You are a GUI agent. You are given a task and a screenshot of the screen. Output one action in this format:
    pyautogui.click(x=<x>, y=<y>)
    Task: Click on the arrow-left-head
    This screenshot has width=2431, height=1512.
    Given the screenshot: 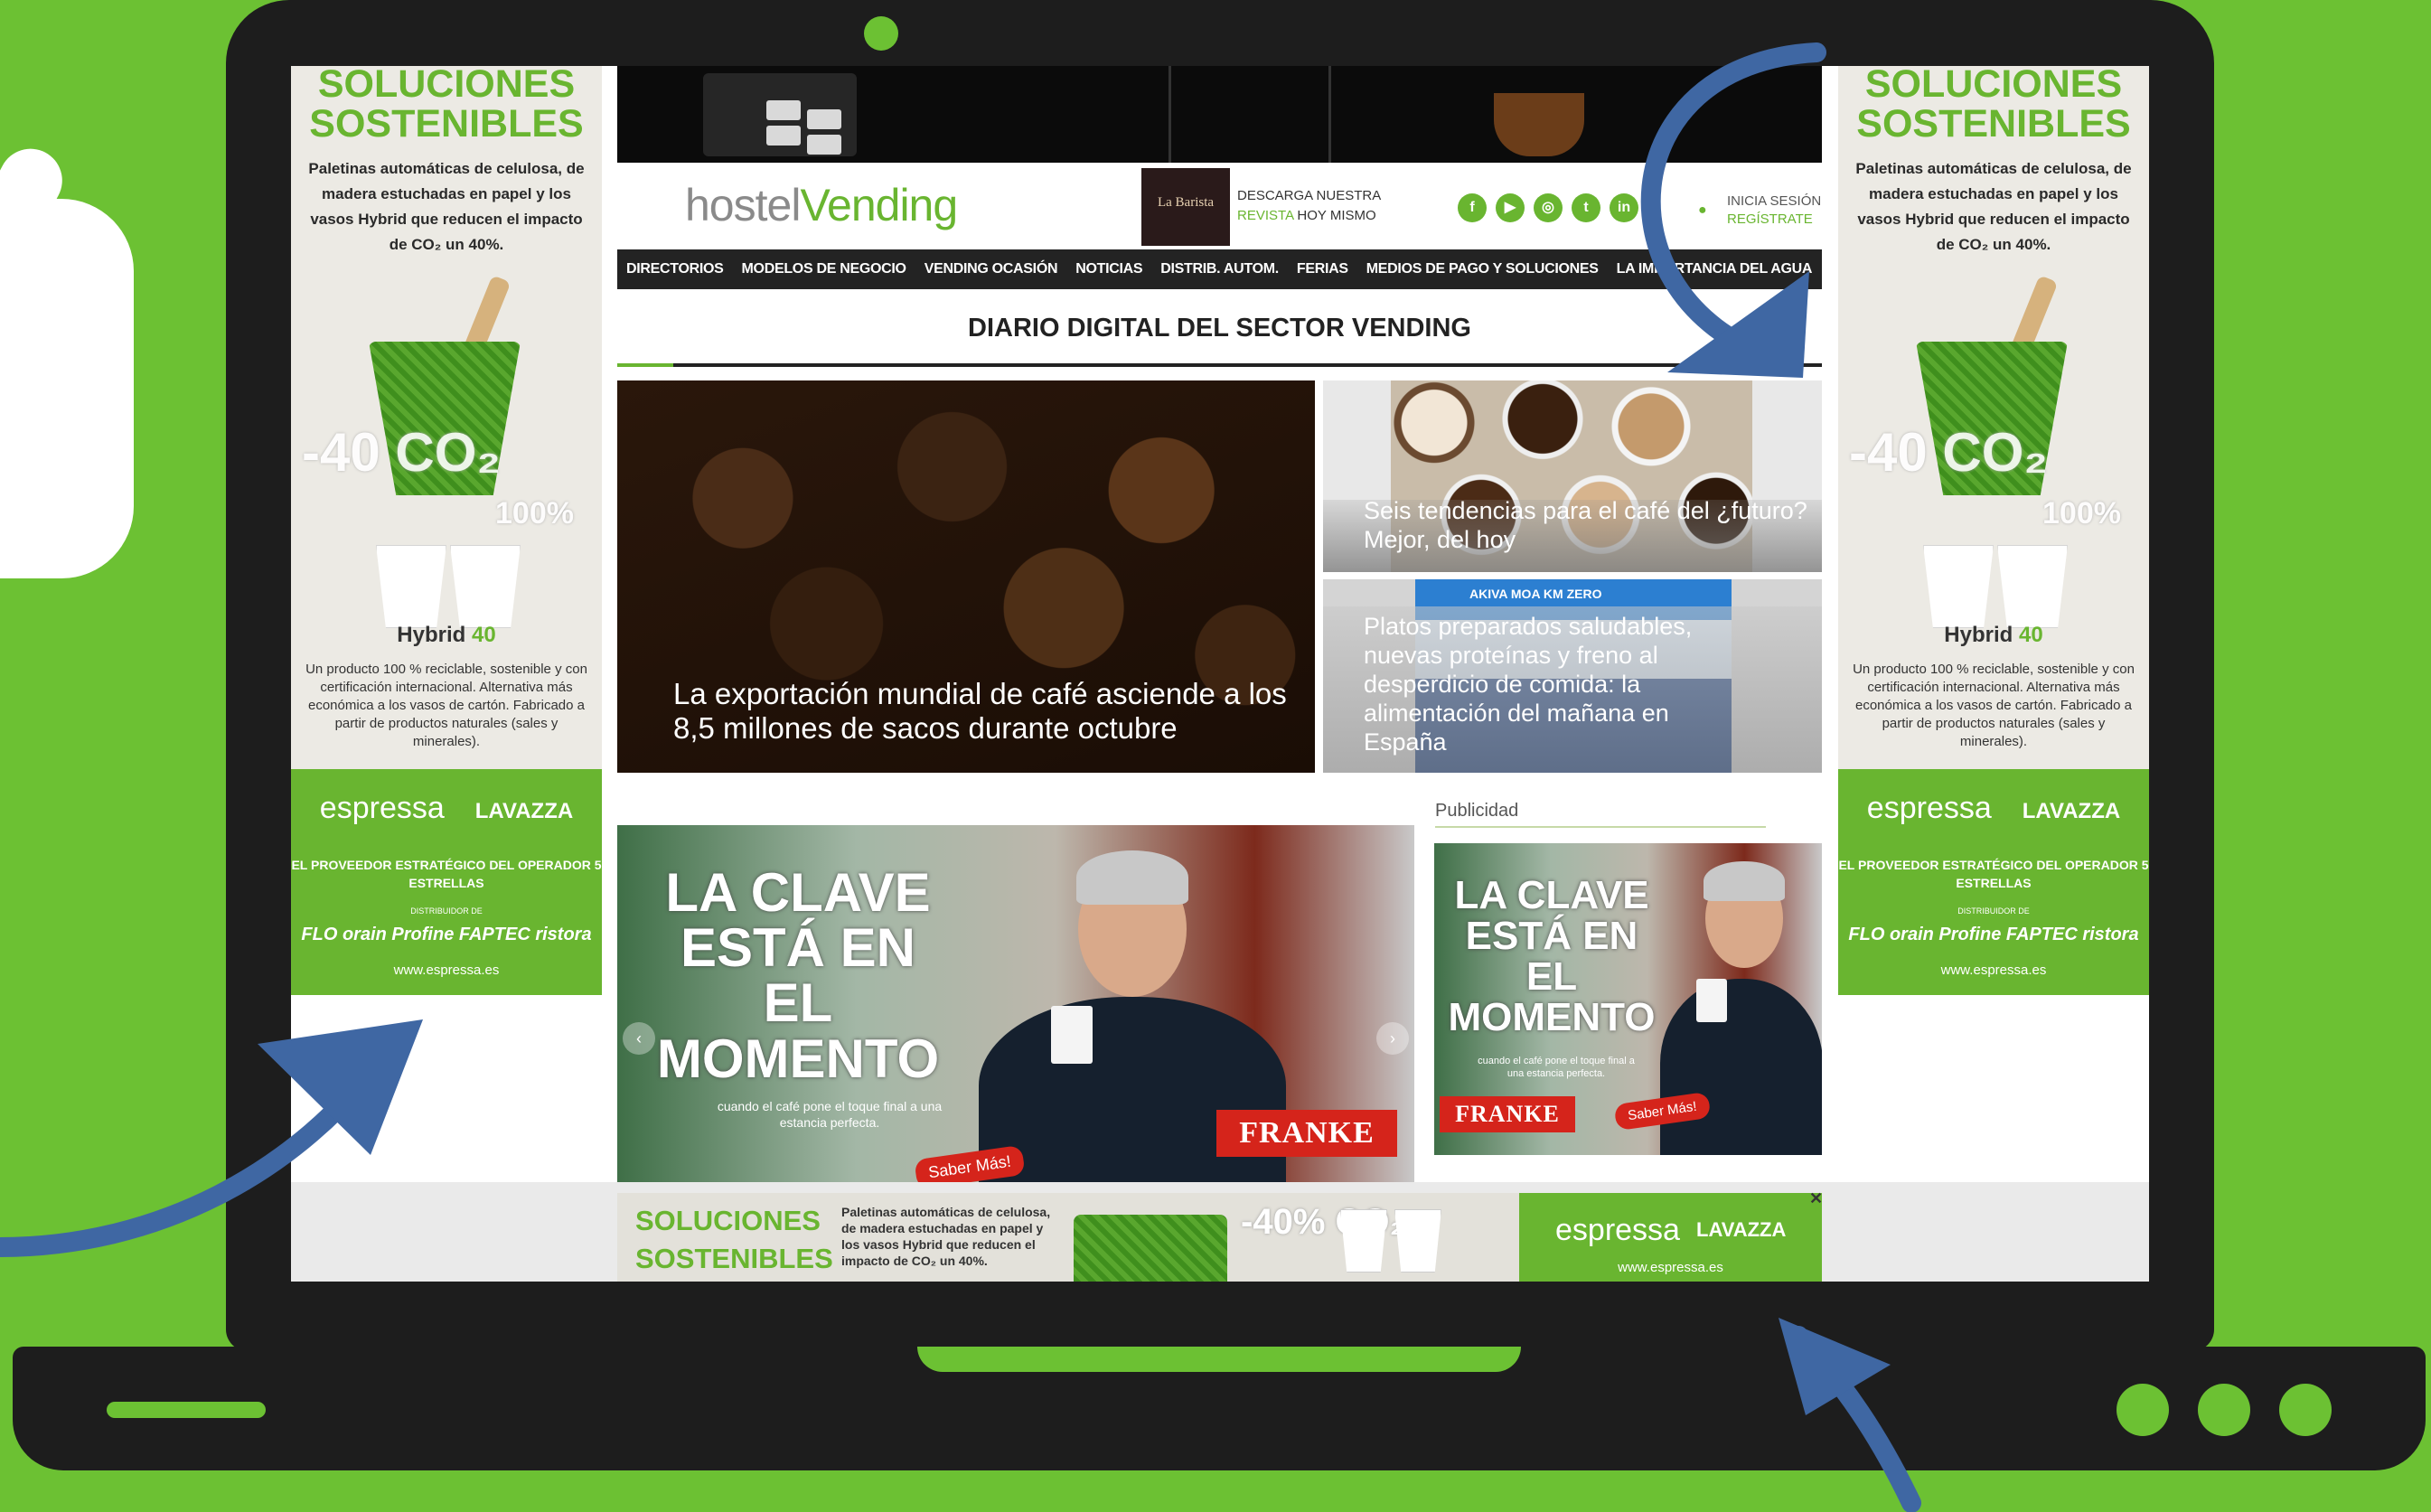 What is the action you would take?
    pyautogui.click(x=340, y=1087)
    